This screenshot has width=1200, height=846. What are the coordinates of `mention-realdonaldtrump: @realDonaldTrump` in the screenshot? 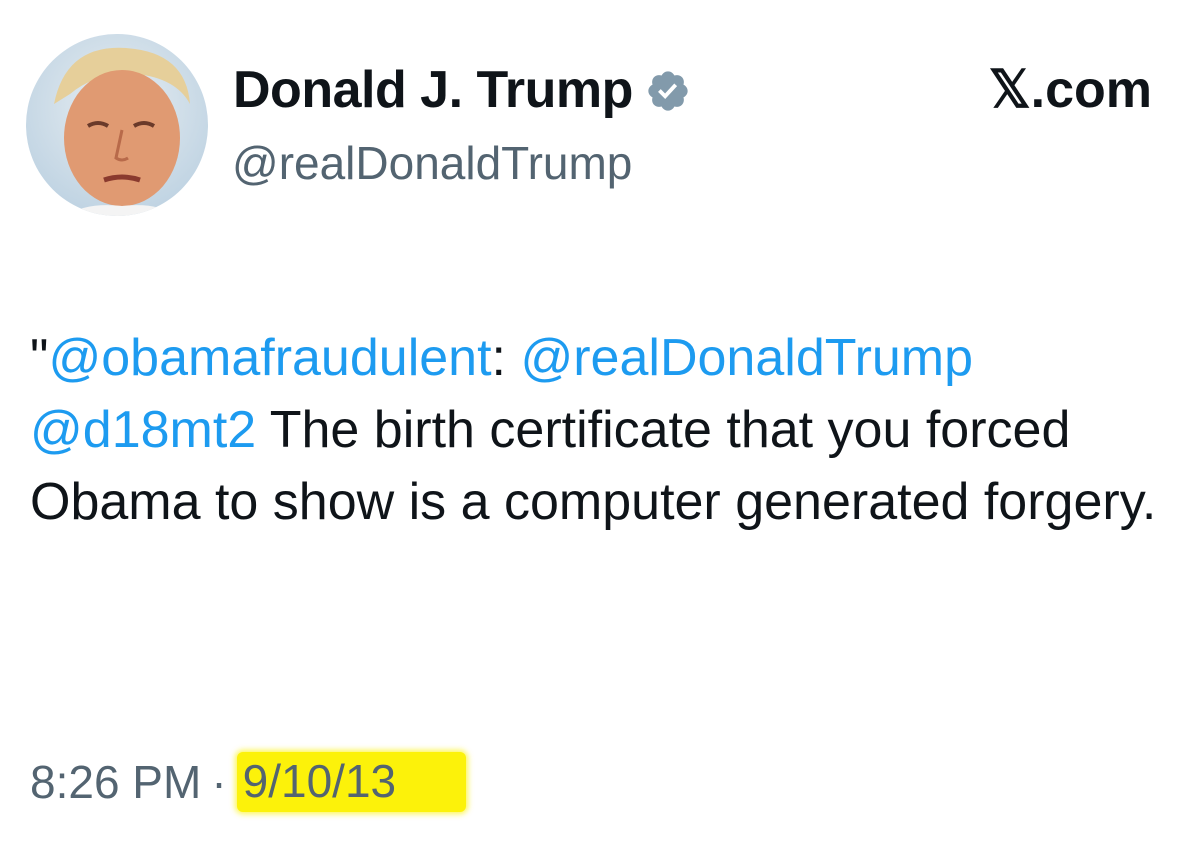 It's located at (746, 358).